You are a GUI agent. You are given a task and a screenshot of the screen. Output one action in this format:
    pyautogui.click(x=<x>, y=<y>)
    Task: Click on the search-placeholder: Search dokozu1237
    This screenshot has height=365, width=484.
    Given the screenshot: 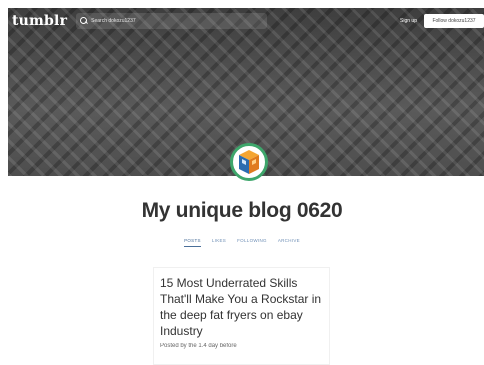 What is the action you would take?
    pyautogui.click(x=113, y=21)
    